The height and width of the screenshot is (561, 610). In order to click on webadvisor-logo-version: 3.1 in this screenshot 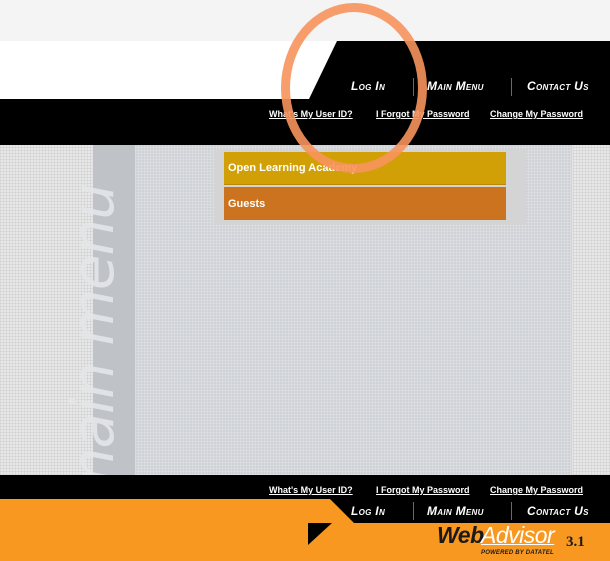, I will do `click(575, 542)`.